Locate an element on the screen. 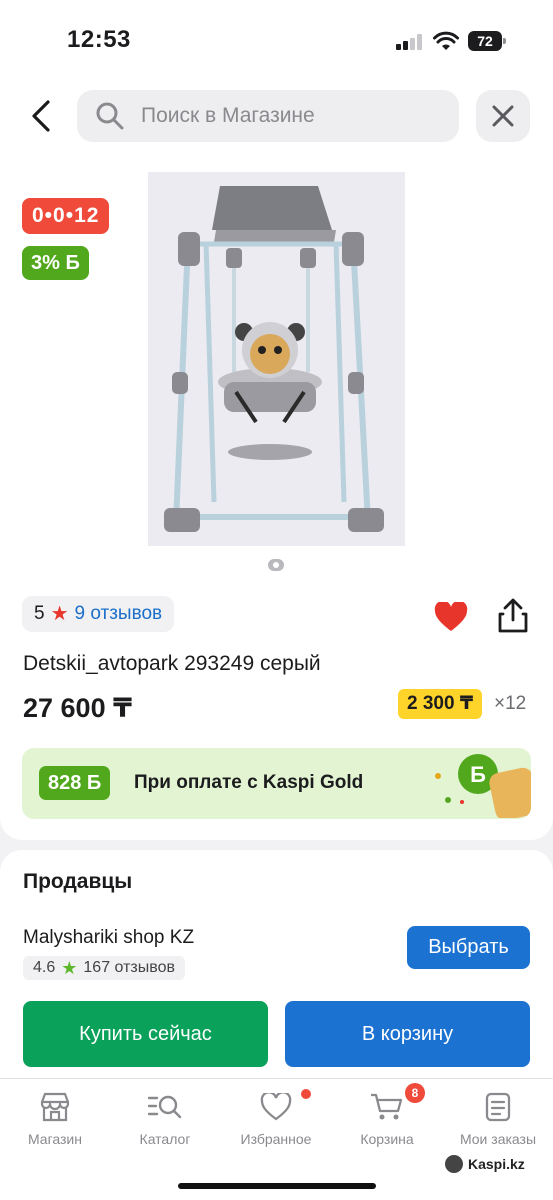  status-bar: 12:53 72 is located at coordinates (276, 40).